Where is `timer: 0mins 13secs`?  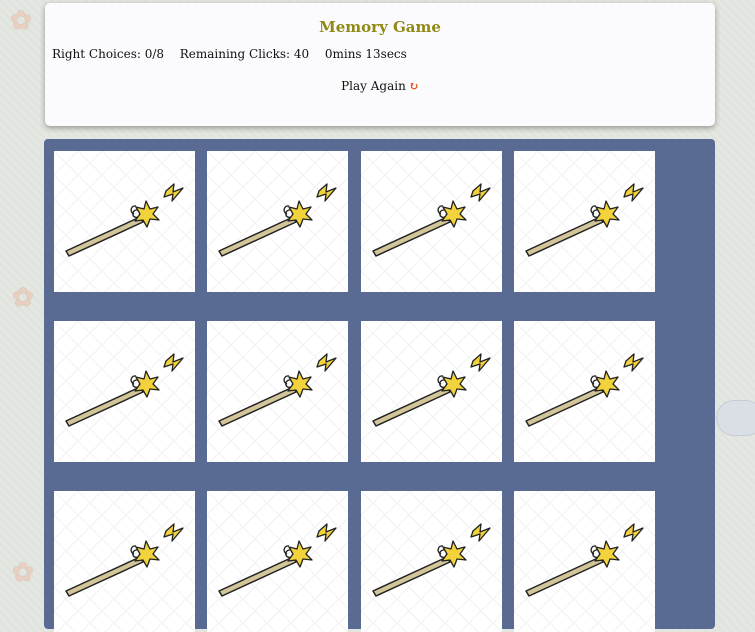
timer: 0mins 13secs is located at coordinates (365, 54).